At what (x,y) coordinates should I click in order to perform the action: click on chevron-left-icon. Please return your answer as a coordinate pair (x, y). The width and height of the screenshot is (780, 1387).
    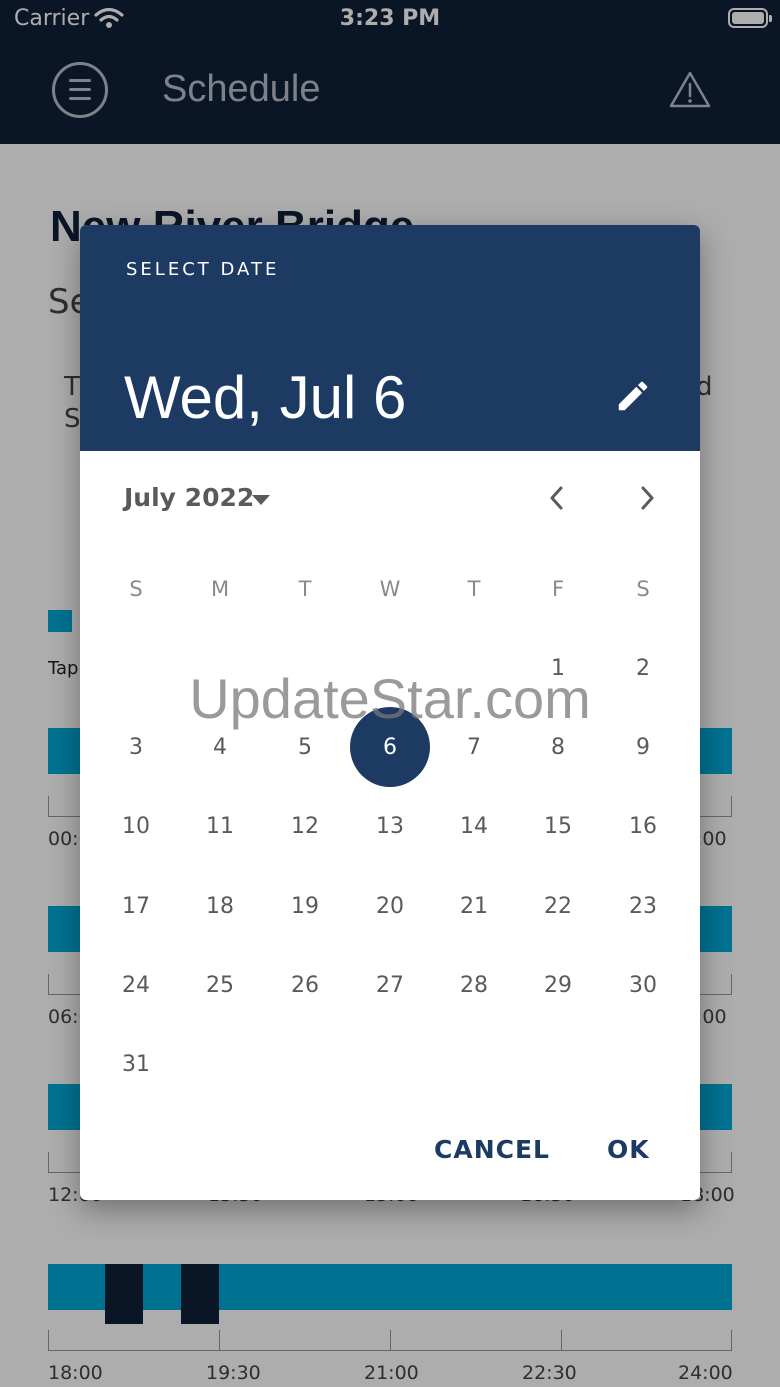
    Looking at the image, I should click on (557, 500).